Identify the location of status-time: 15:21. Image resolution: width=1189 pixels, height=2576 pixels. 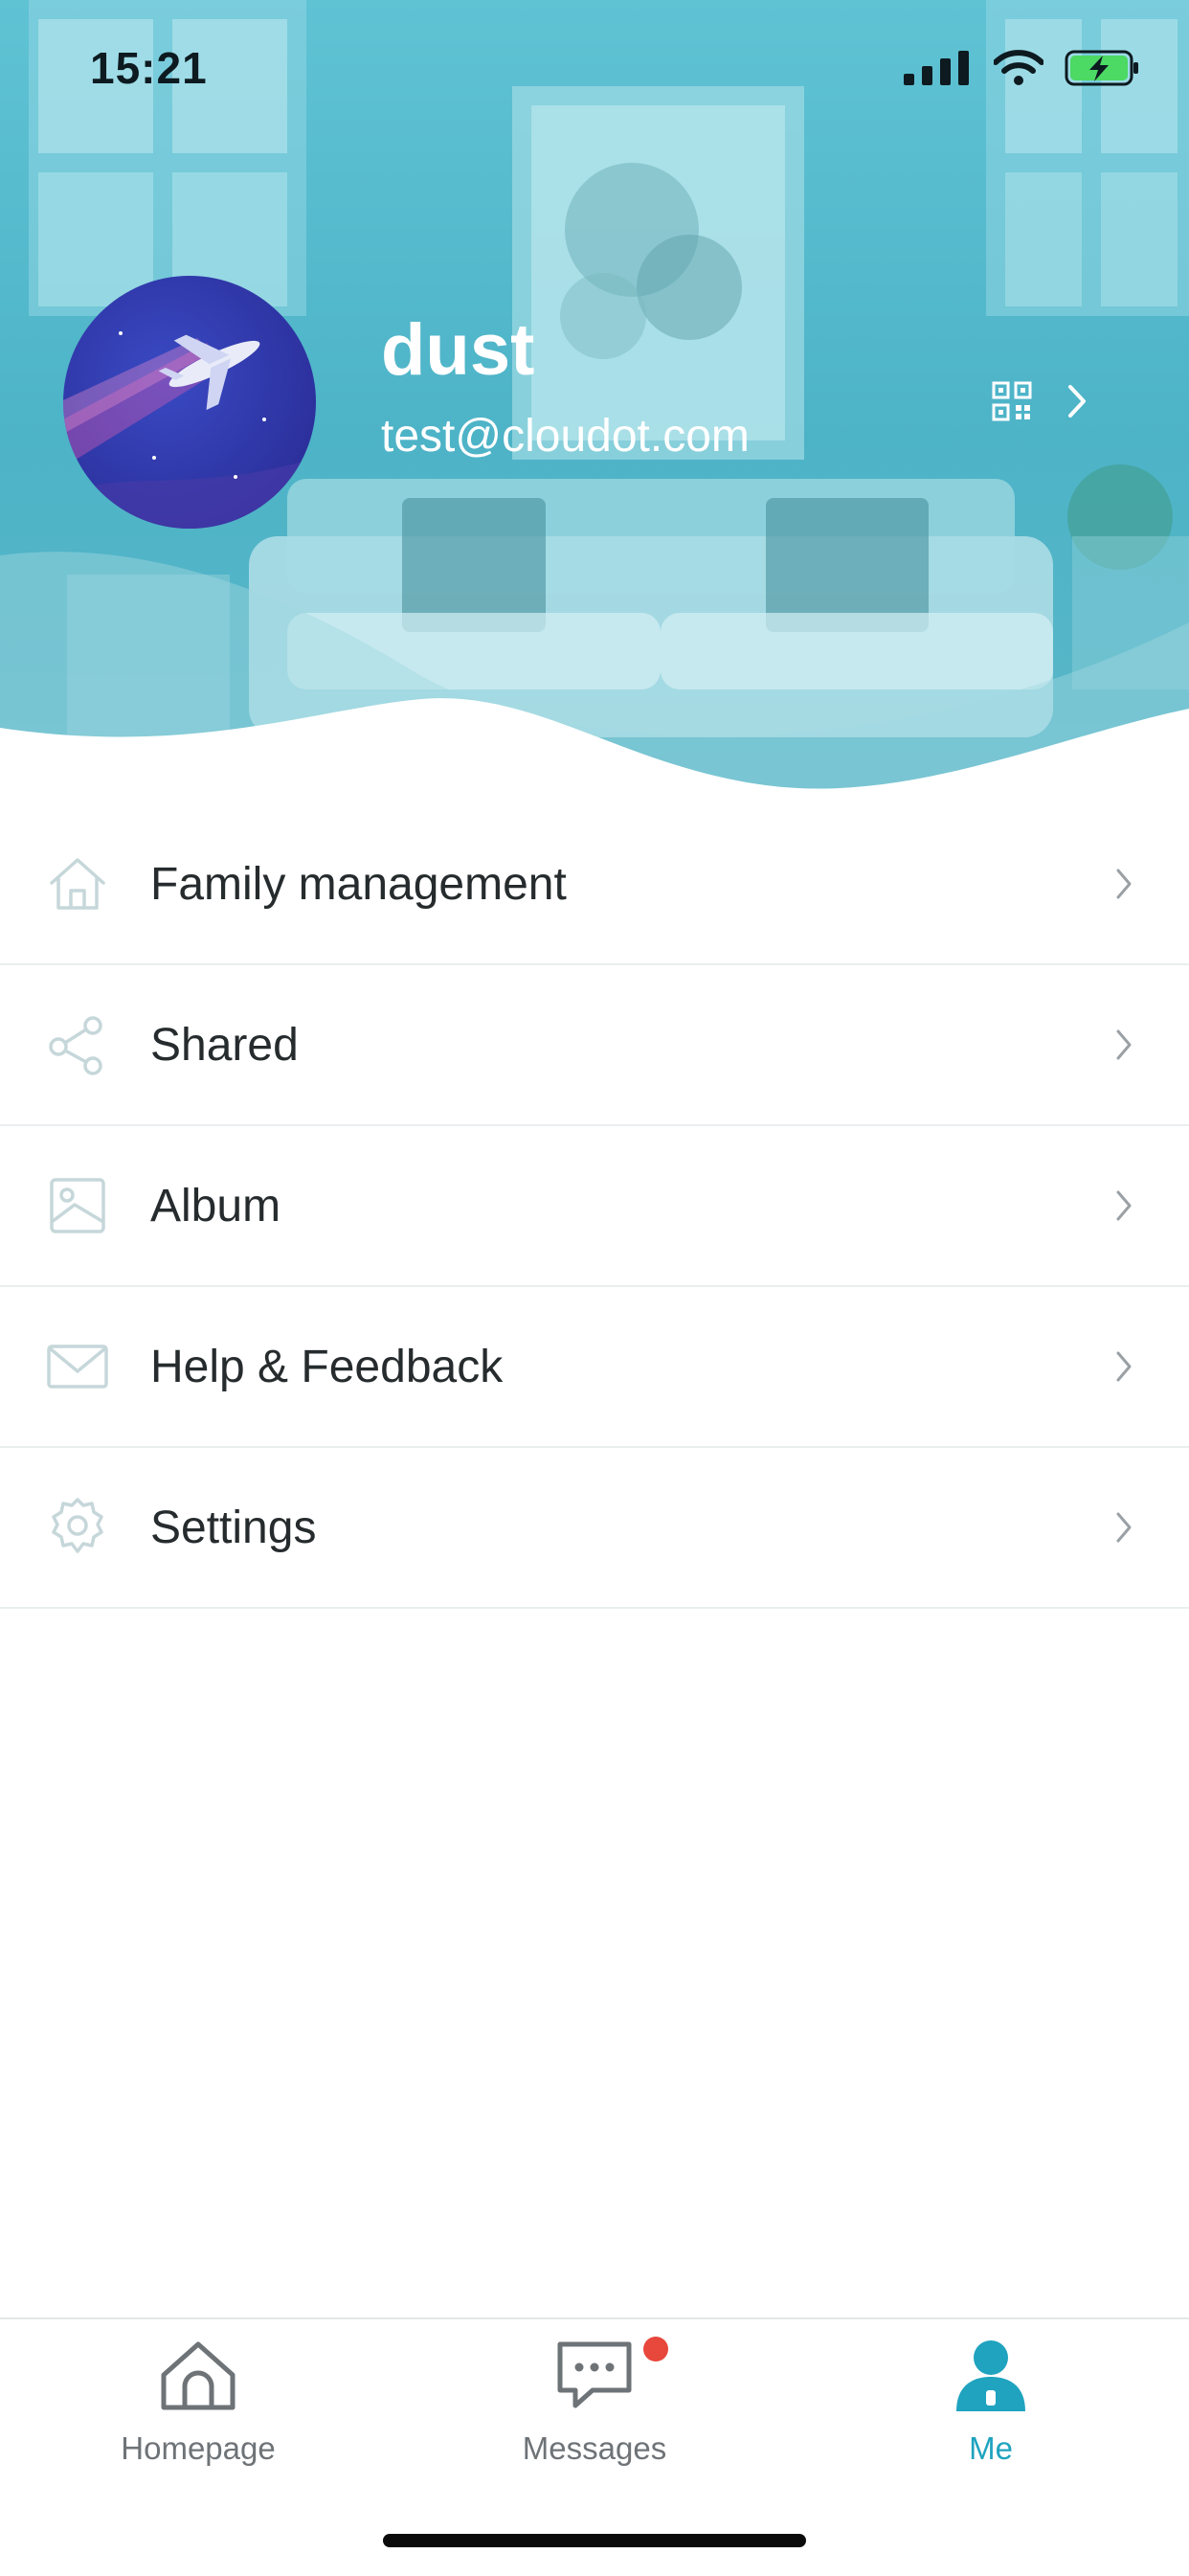
(149, 68).